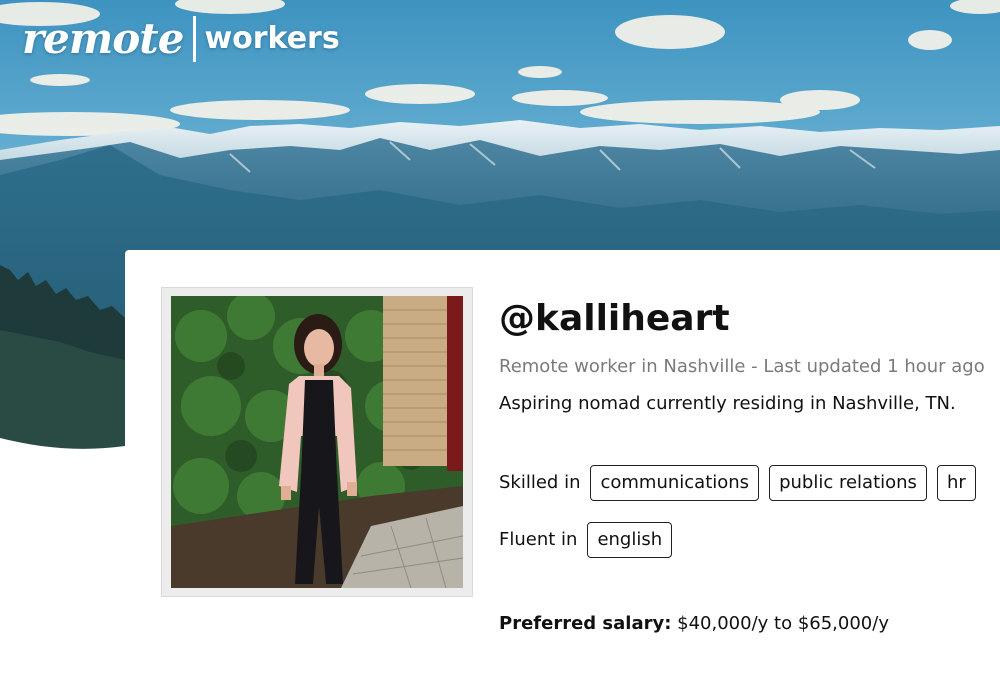 This screenshot has height=690, width=1000. What do you see at coordinates (103, 38) in the screenshot?
I see `logo-script-text: remote` at bounding box center [103, 38].